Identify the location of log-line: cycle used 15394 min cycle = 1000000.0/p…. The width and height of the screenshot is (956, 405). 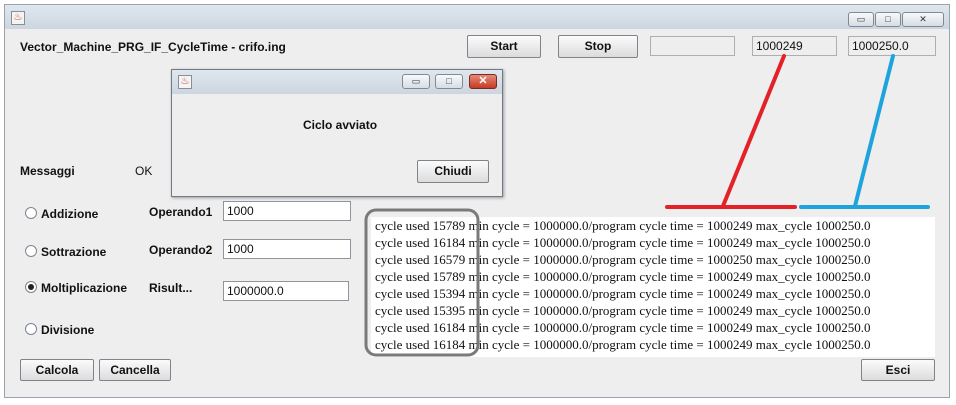
(623, 293).